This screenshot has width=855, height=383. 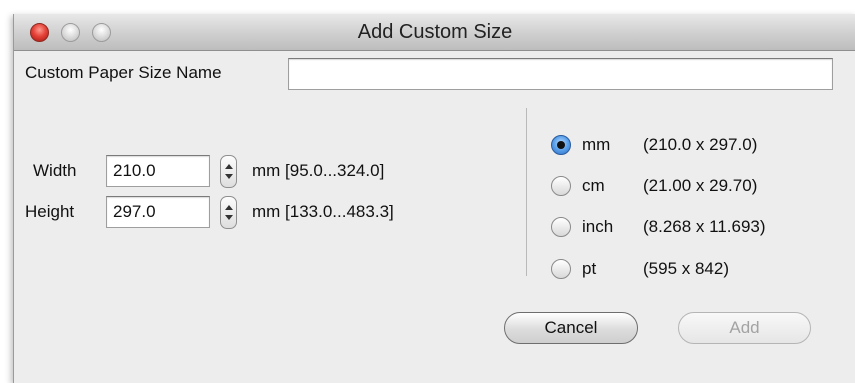 What do you see at coordinates (561, 269) in the screenshot?
I see `radio-button-pt` at bounding box center [561, 269].